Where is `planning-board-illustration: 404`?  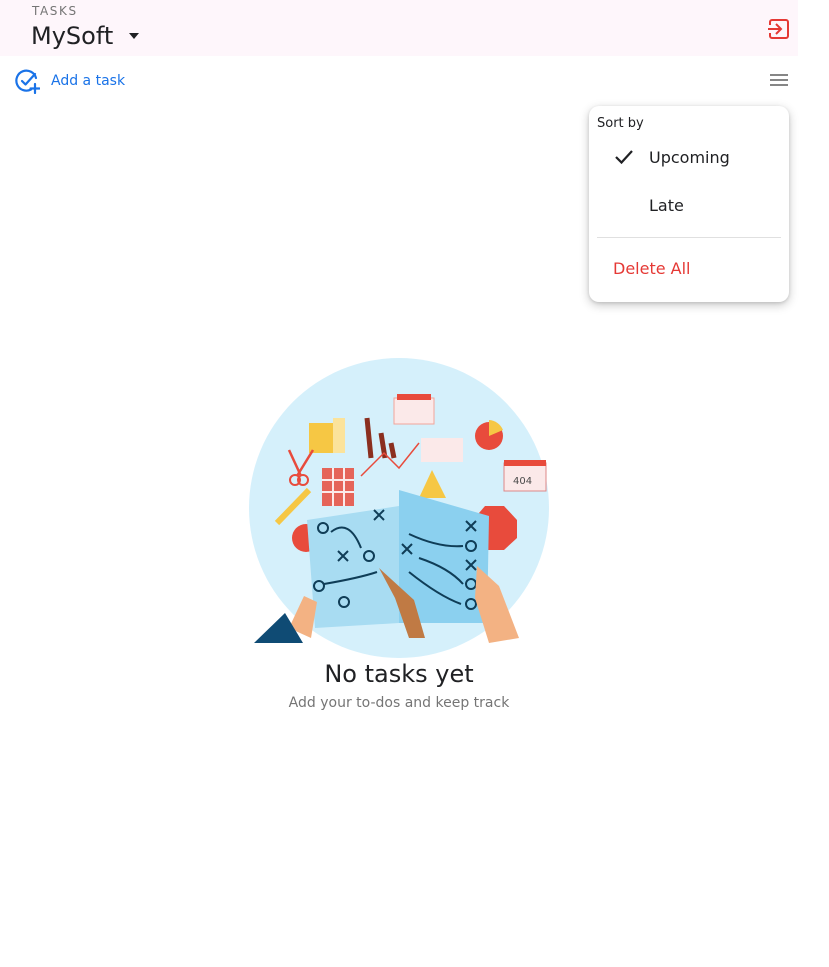
planning-board-illustration: 404 is located at coordinates (399, 508).